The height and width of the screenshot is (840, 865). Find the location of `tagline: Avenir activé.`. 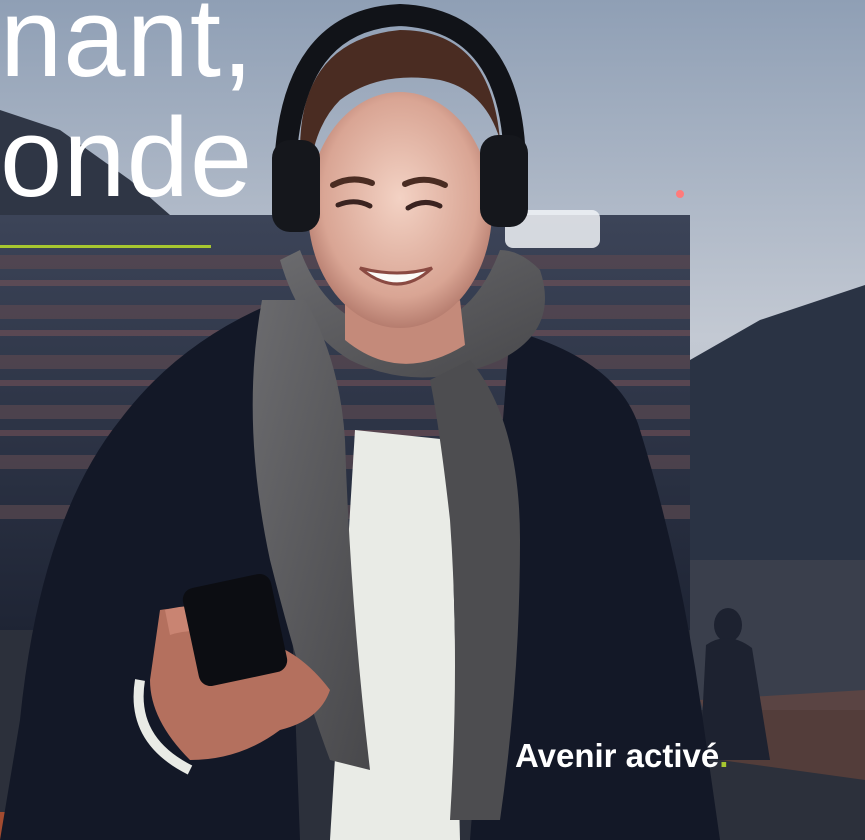

tagline: Avenir activé. is located at coordinates (621, 756).